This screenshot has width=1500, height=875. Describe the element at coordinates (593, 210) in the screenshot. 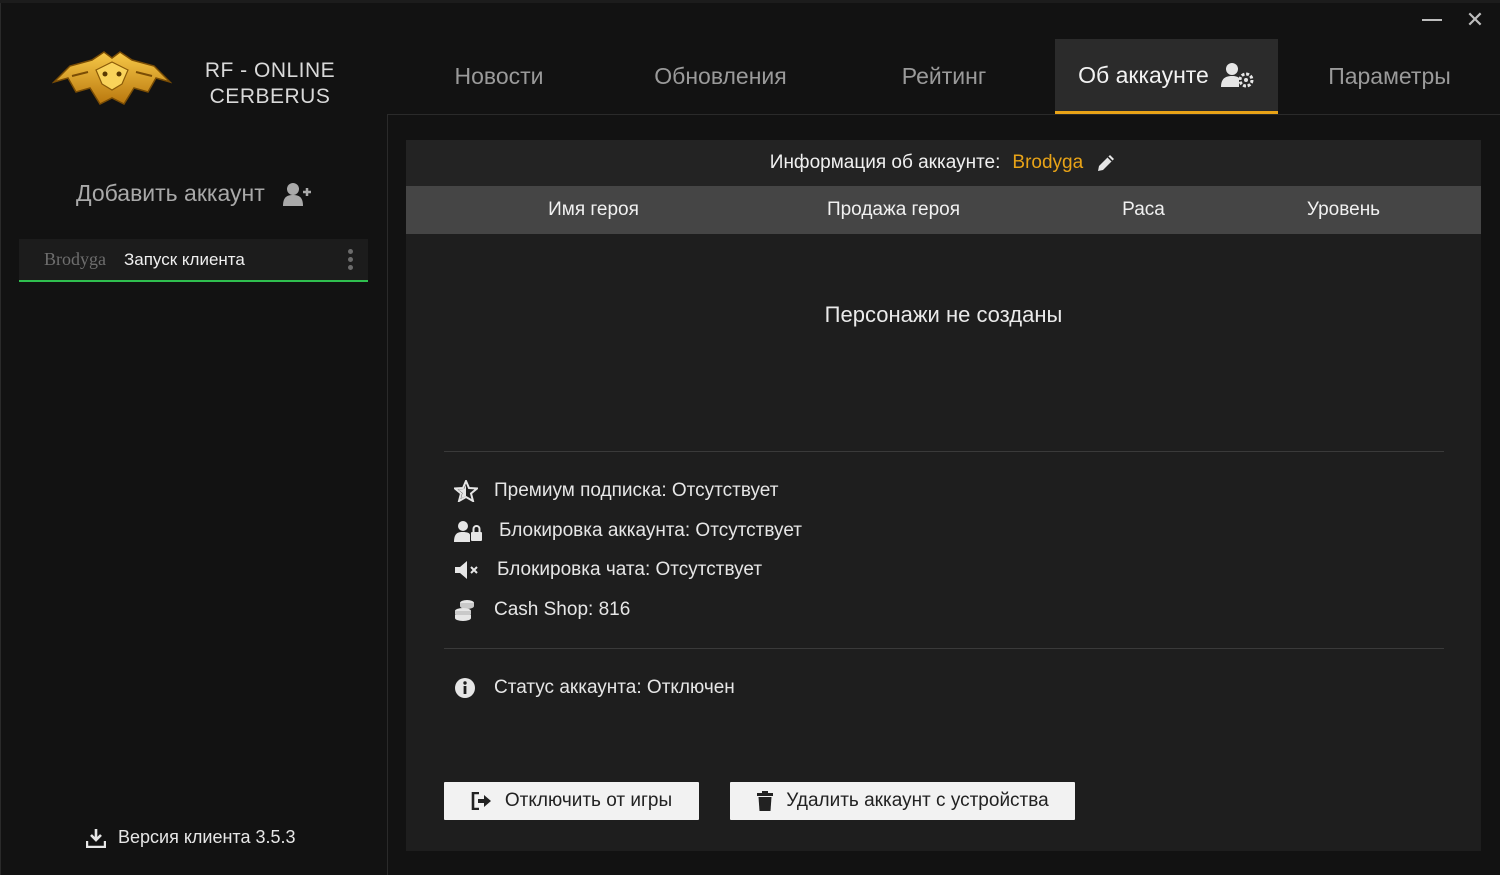

I see `column-hero-name: Имя героя` at that location.